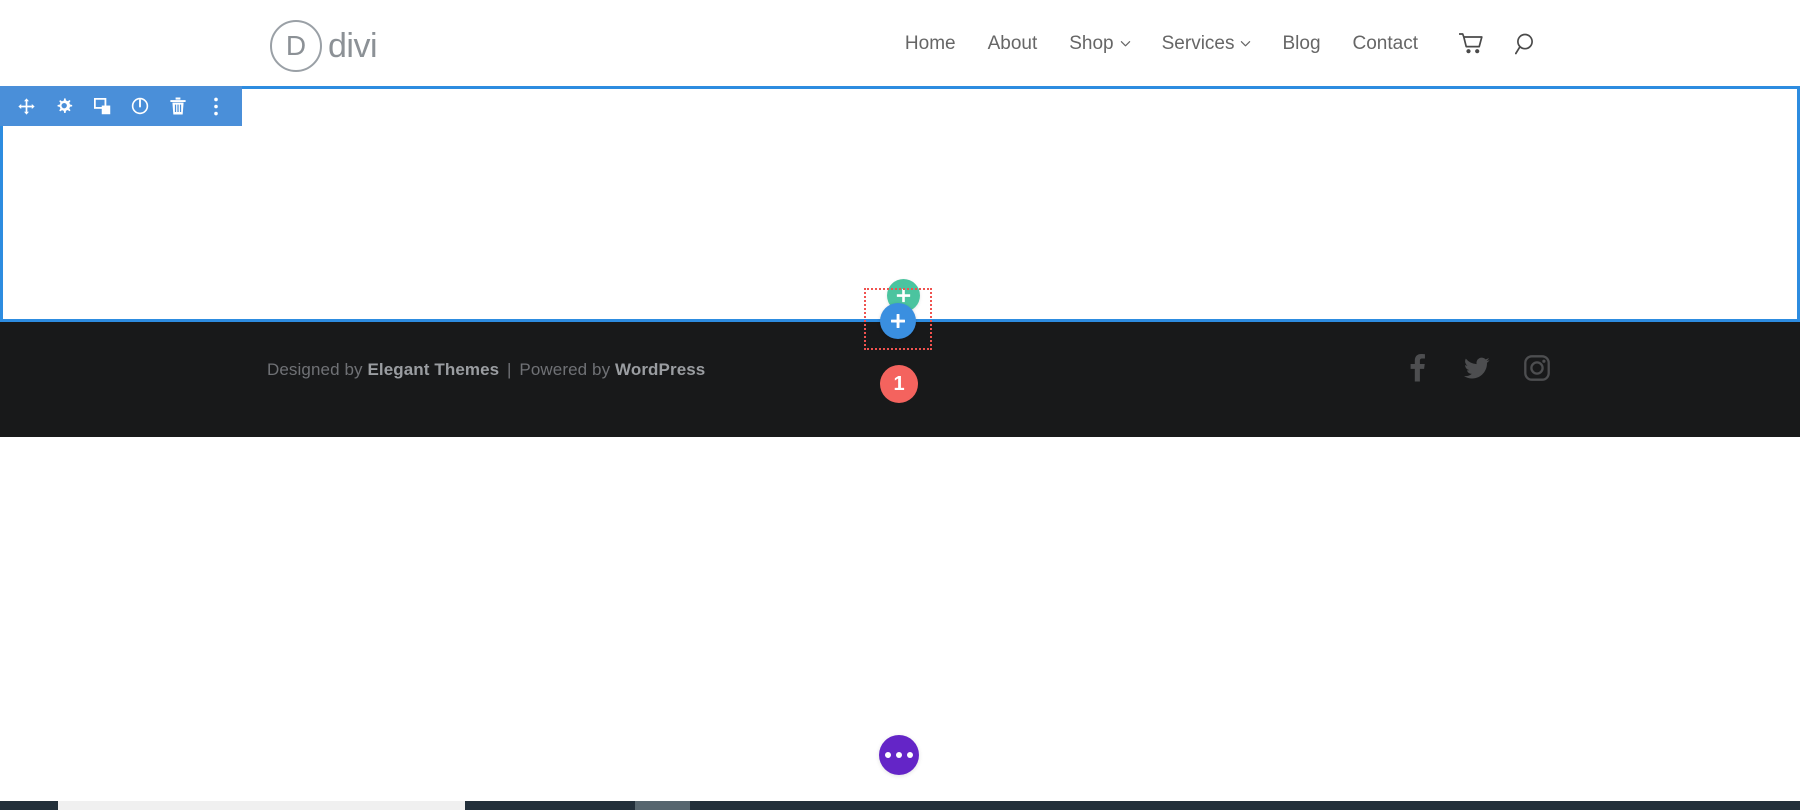  What do you see at coordinates (216, 106) in the screenshot?
I see `more-vertical-icon` at bounding box center [216, 106].